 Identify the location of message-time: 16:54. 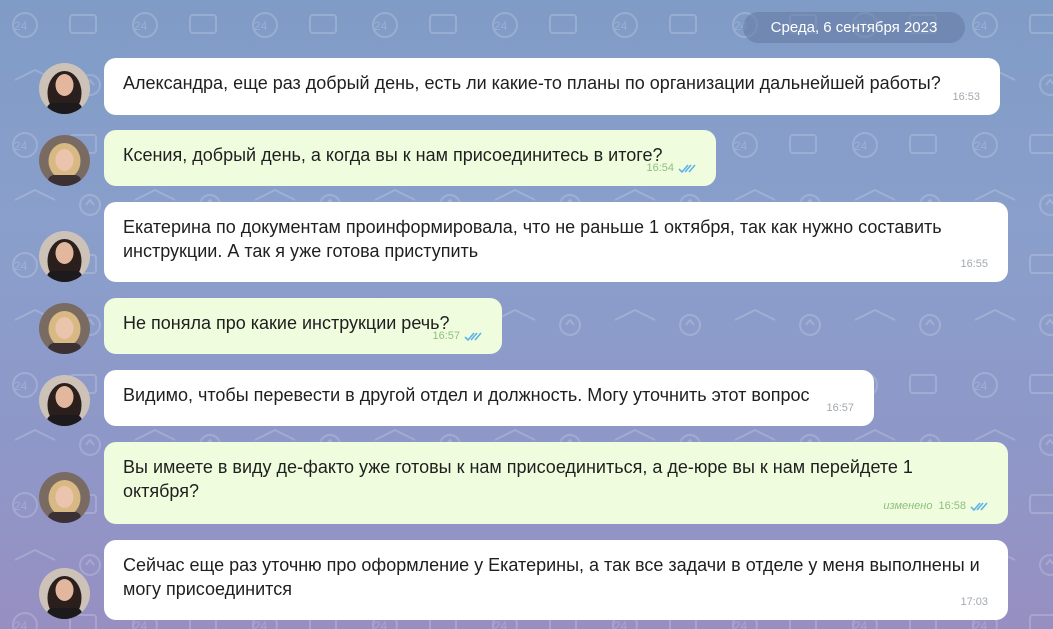
(660, 168).